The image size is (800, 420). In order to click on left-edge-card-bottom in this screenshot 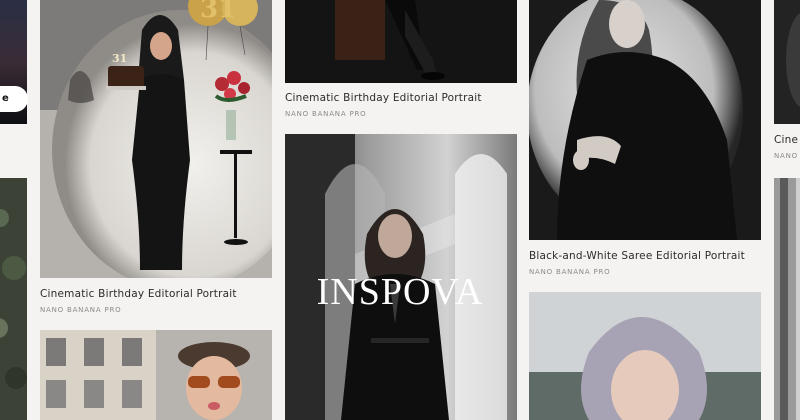, I will do `click(13, 299)`.